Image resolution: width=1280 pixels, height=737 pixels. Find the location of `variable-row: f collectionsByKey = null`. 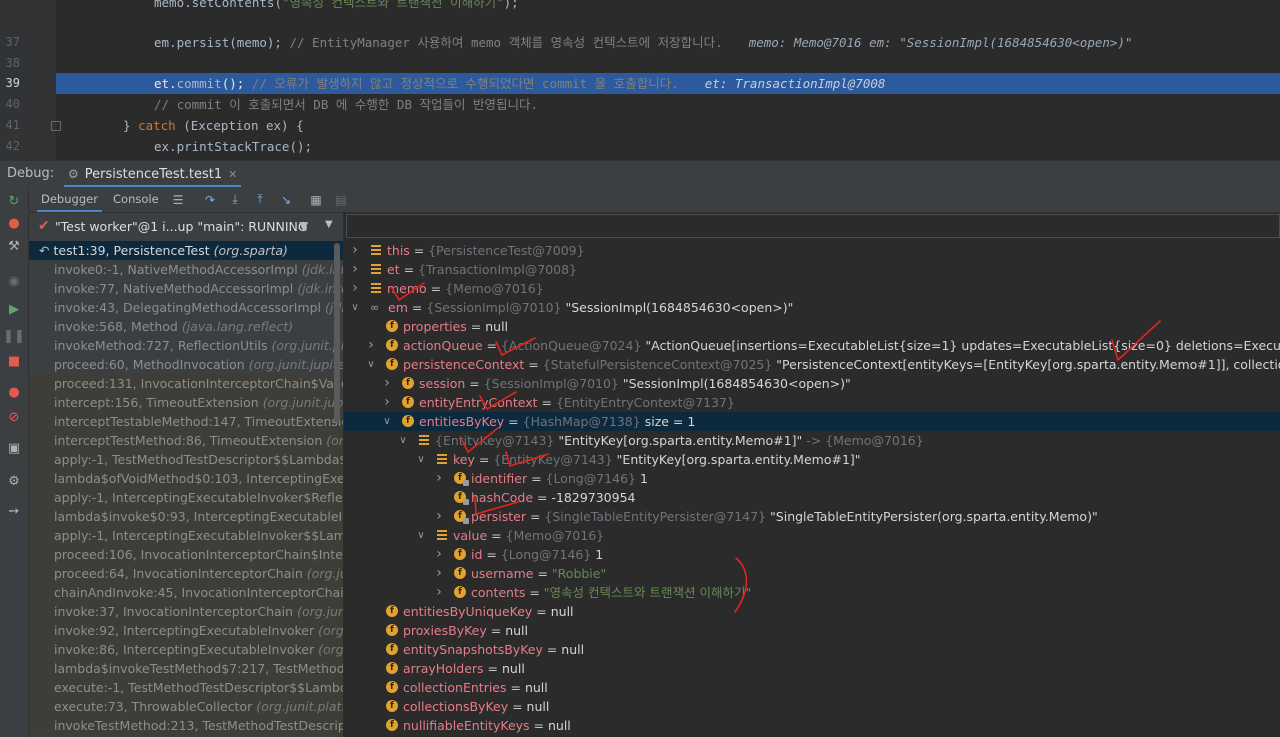

variable-row: f collectionsByKey = null is located at coordinates (812, 706).